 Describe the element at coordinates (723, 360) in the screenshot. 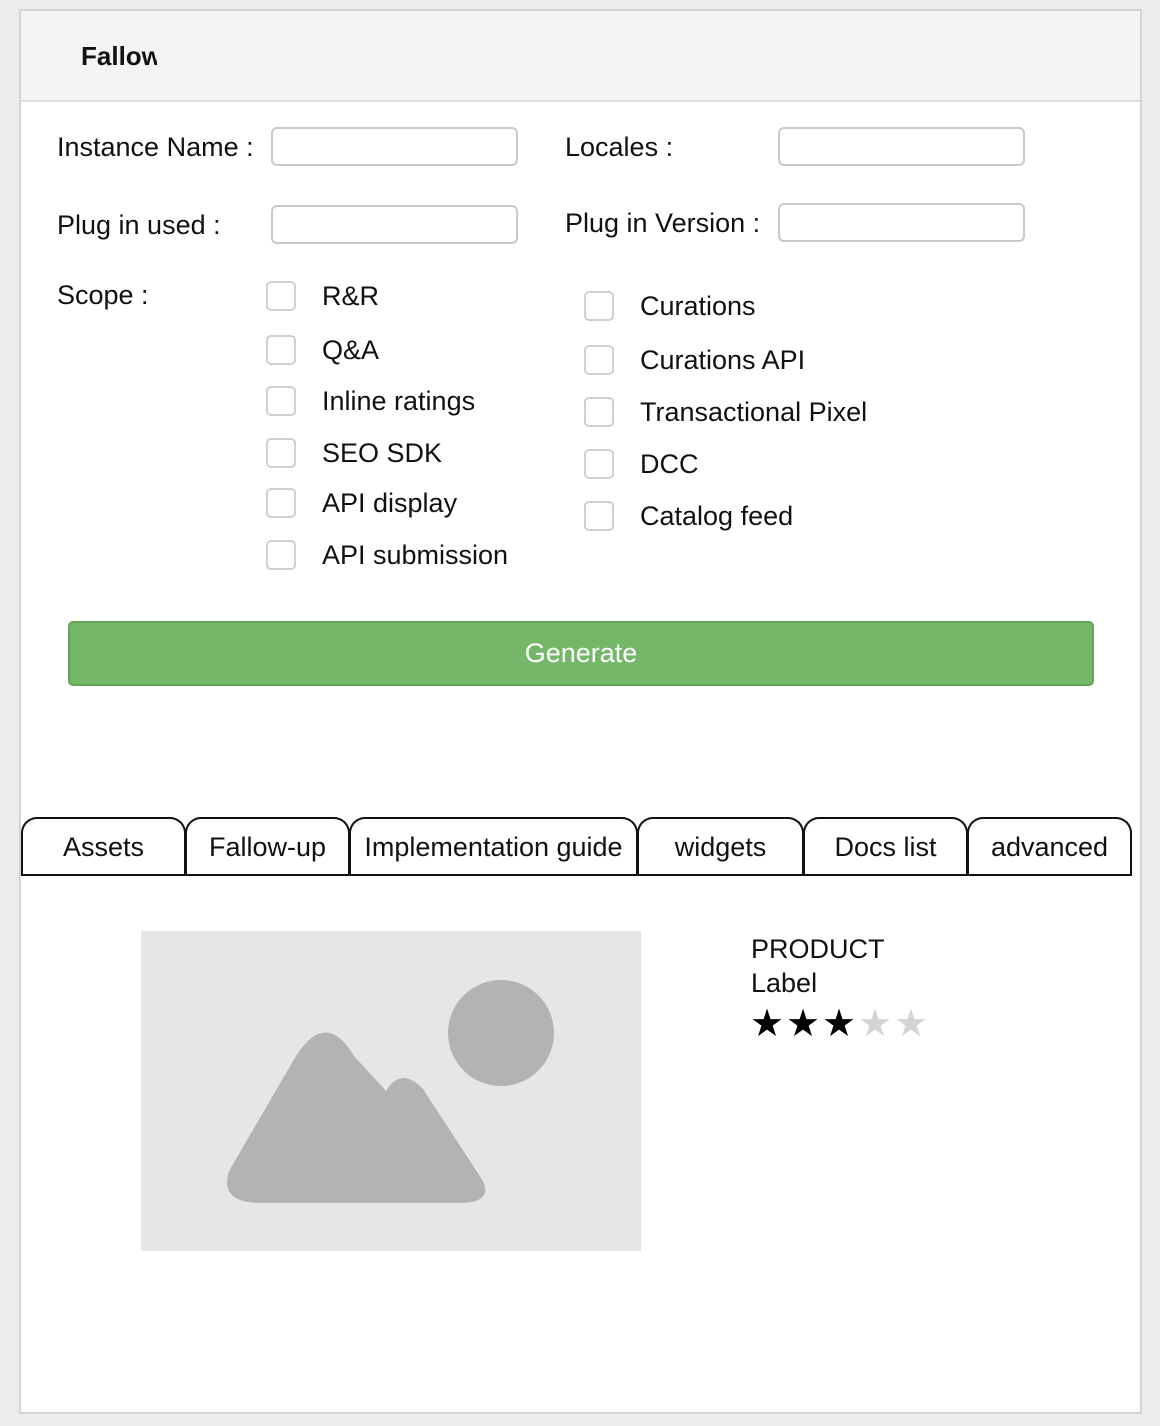

I see `checkbox-label: Curations API` at that location.